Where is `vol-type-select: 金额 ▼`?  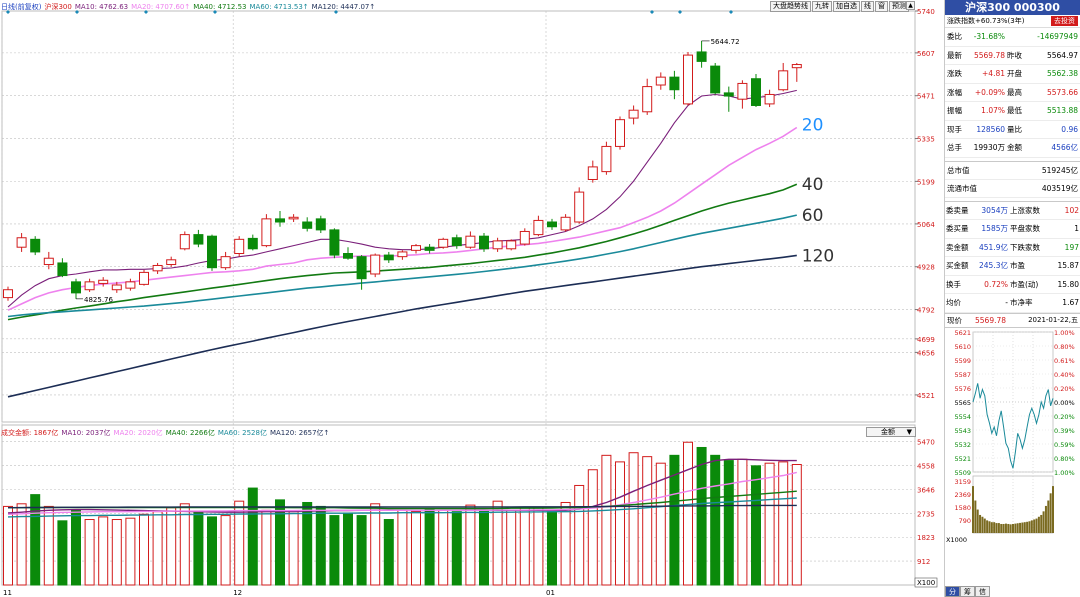 vol-type-select: 金额 ▼ is located at coordinates (891, 432).